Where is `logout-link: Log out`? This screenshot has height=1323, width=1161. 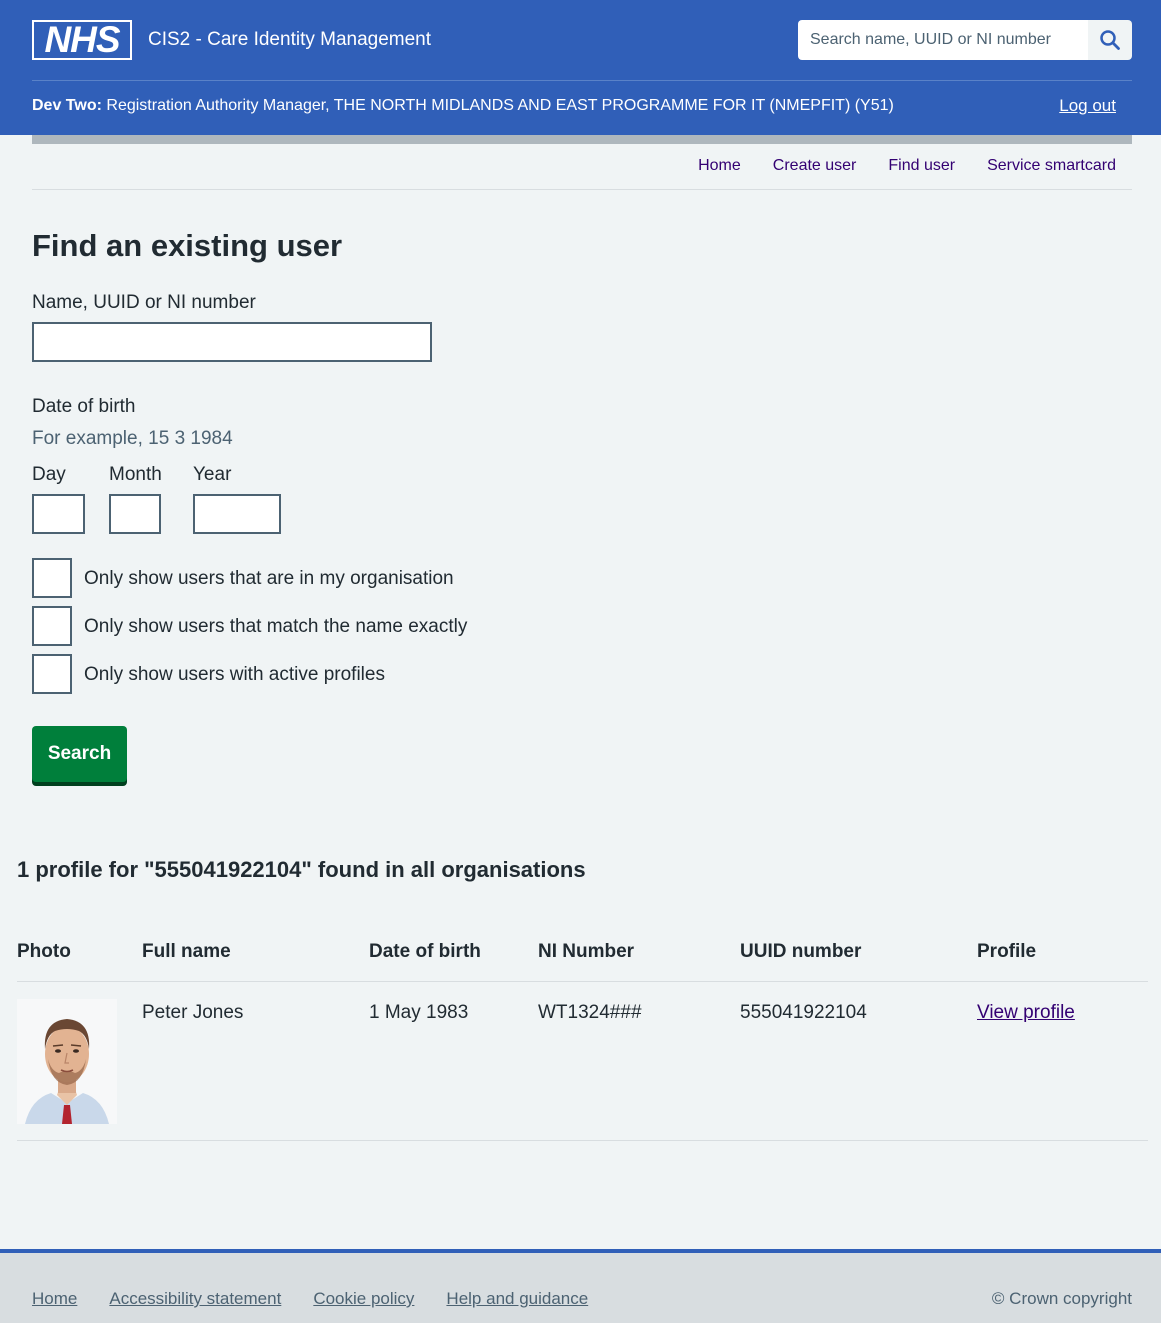
logout-link: Log out is located at coordinates (1087, 106).